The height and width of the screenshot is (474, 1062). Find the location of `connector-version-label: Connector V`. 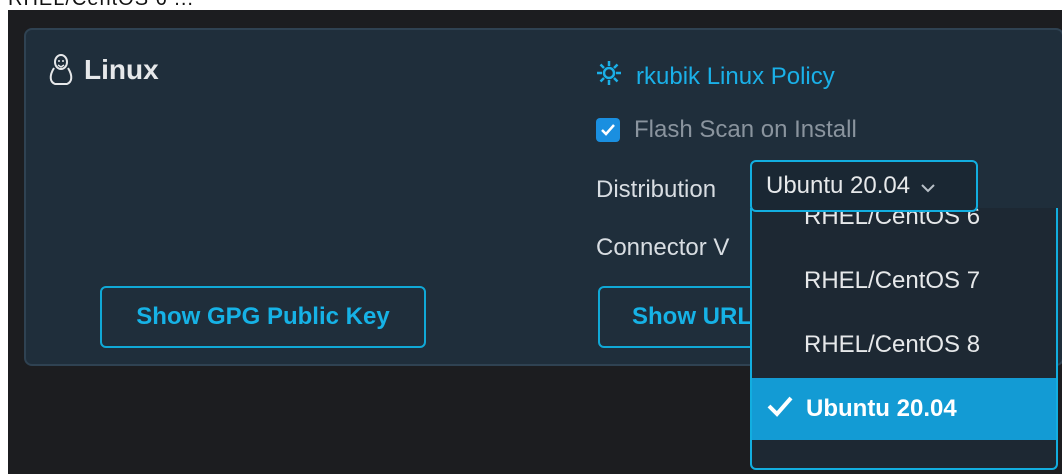

connector-version-label: Connector V is located at coordinates (663, 247).